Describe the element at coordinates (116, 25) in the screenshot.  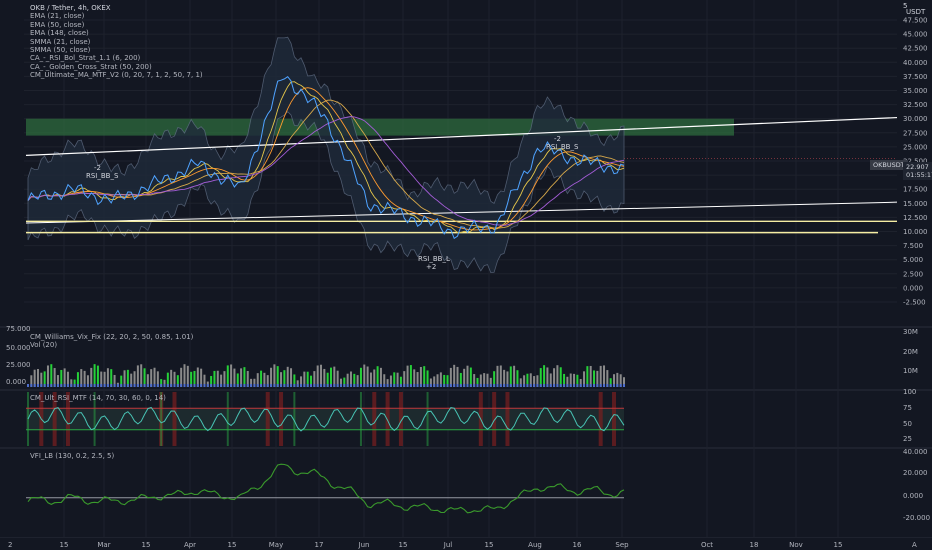
I see `legend-item: EMA (50, close)` at that location.